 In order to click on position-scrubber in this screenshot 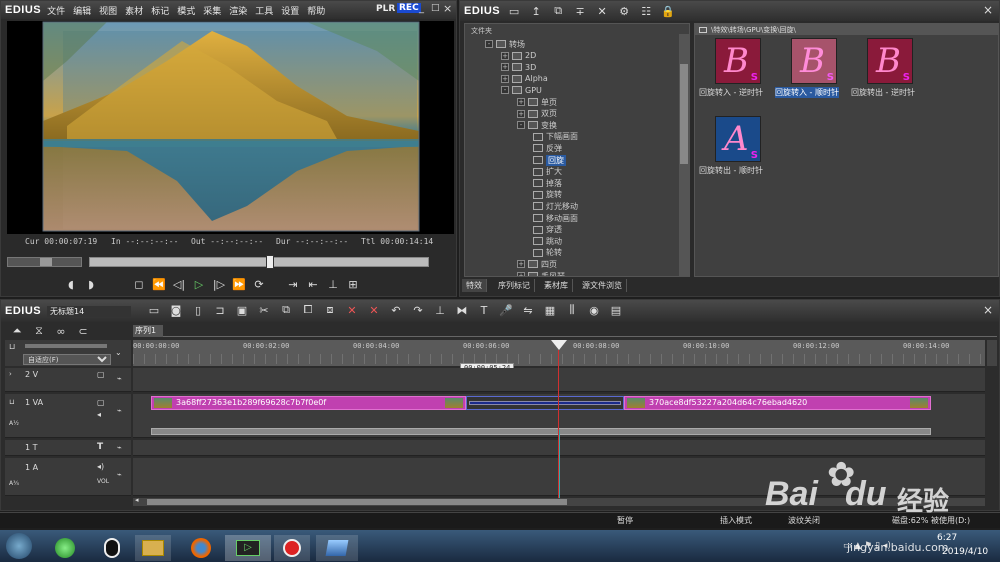, I will do `click(259, 262)`.